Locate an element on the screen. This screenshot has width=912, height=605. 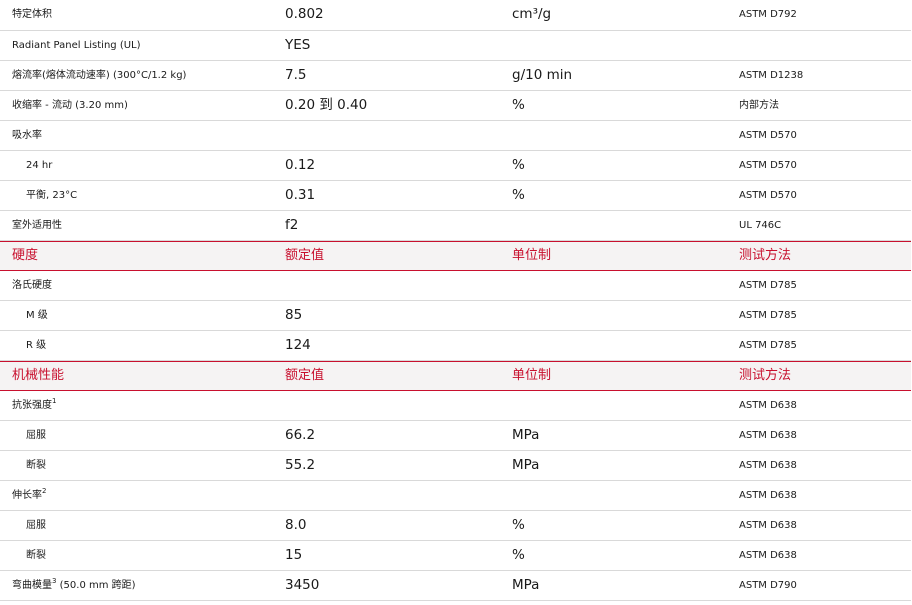
property-value: 85 is located at coordinates (294, 315).